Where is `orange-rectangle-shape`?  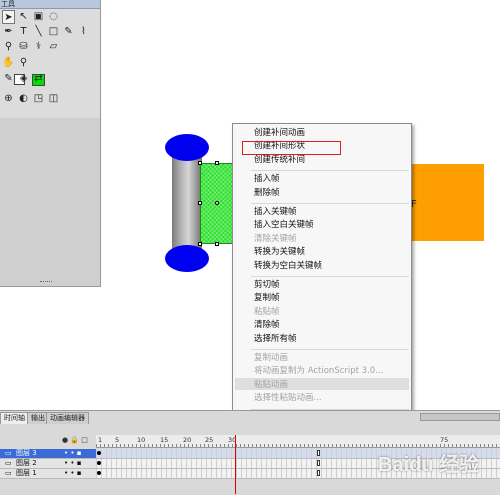
orange-rectangle-shape is located at coordinates (447, 202).